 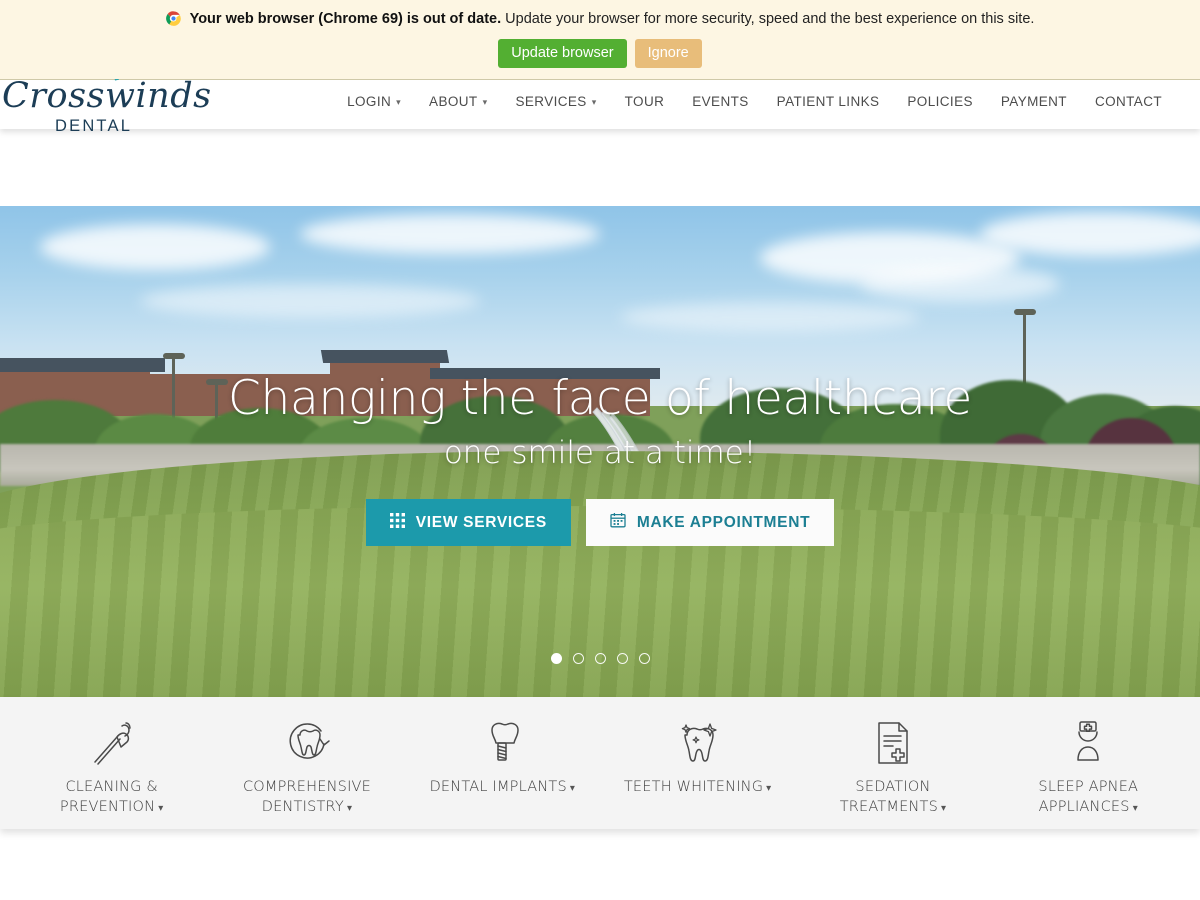 I want to click on update-browser-button: Update browser, so click(x=562, y=53).